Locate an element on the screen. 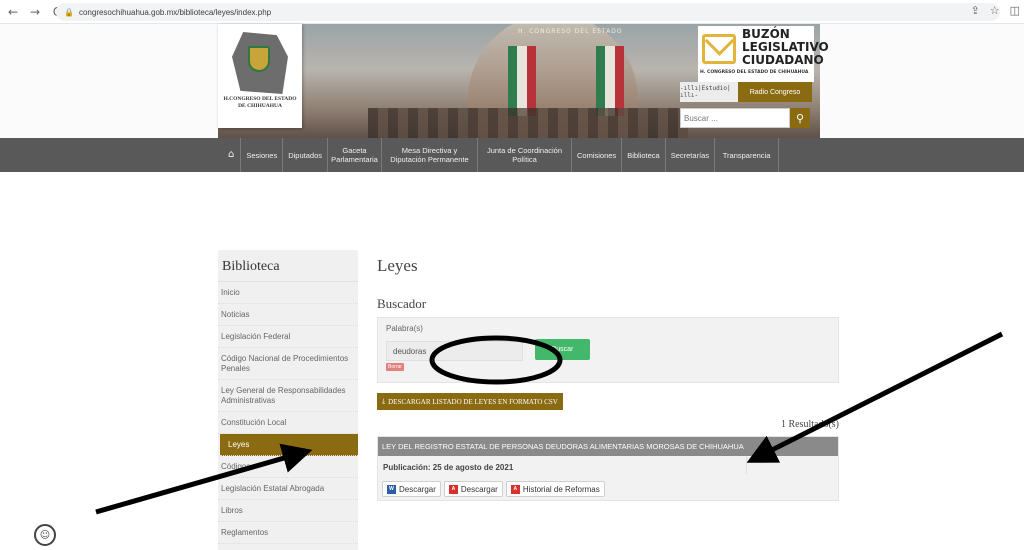 This screenshot has width=1024, height=550. keyword-input: deudoras is located at coordinates (454, 351).